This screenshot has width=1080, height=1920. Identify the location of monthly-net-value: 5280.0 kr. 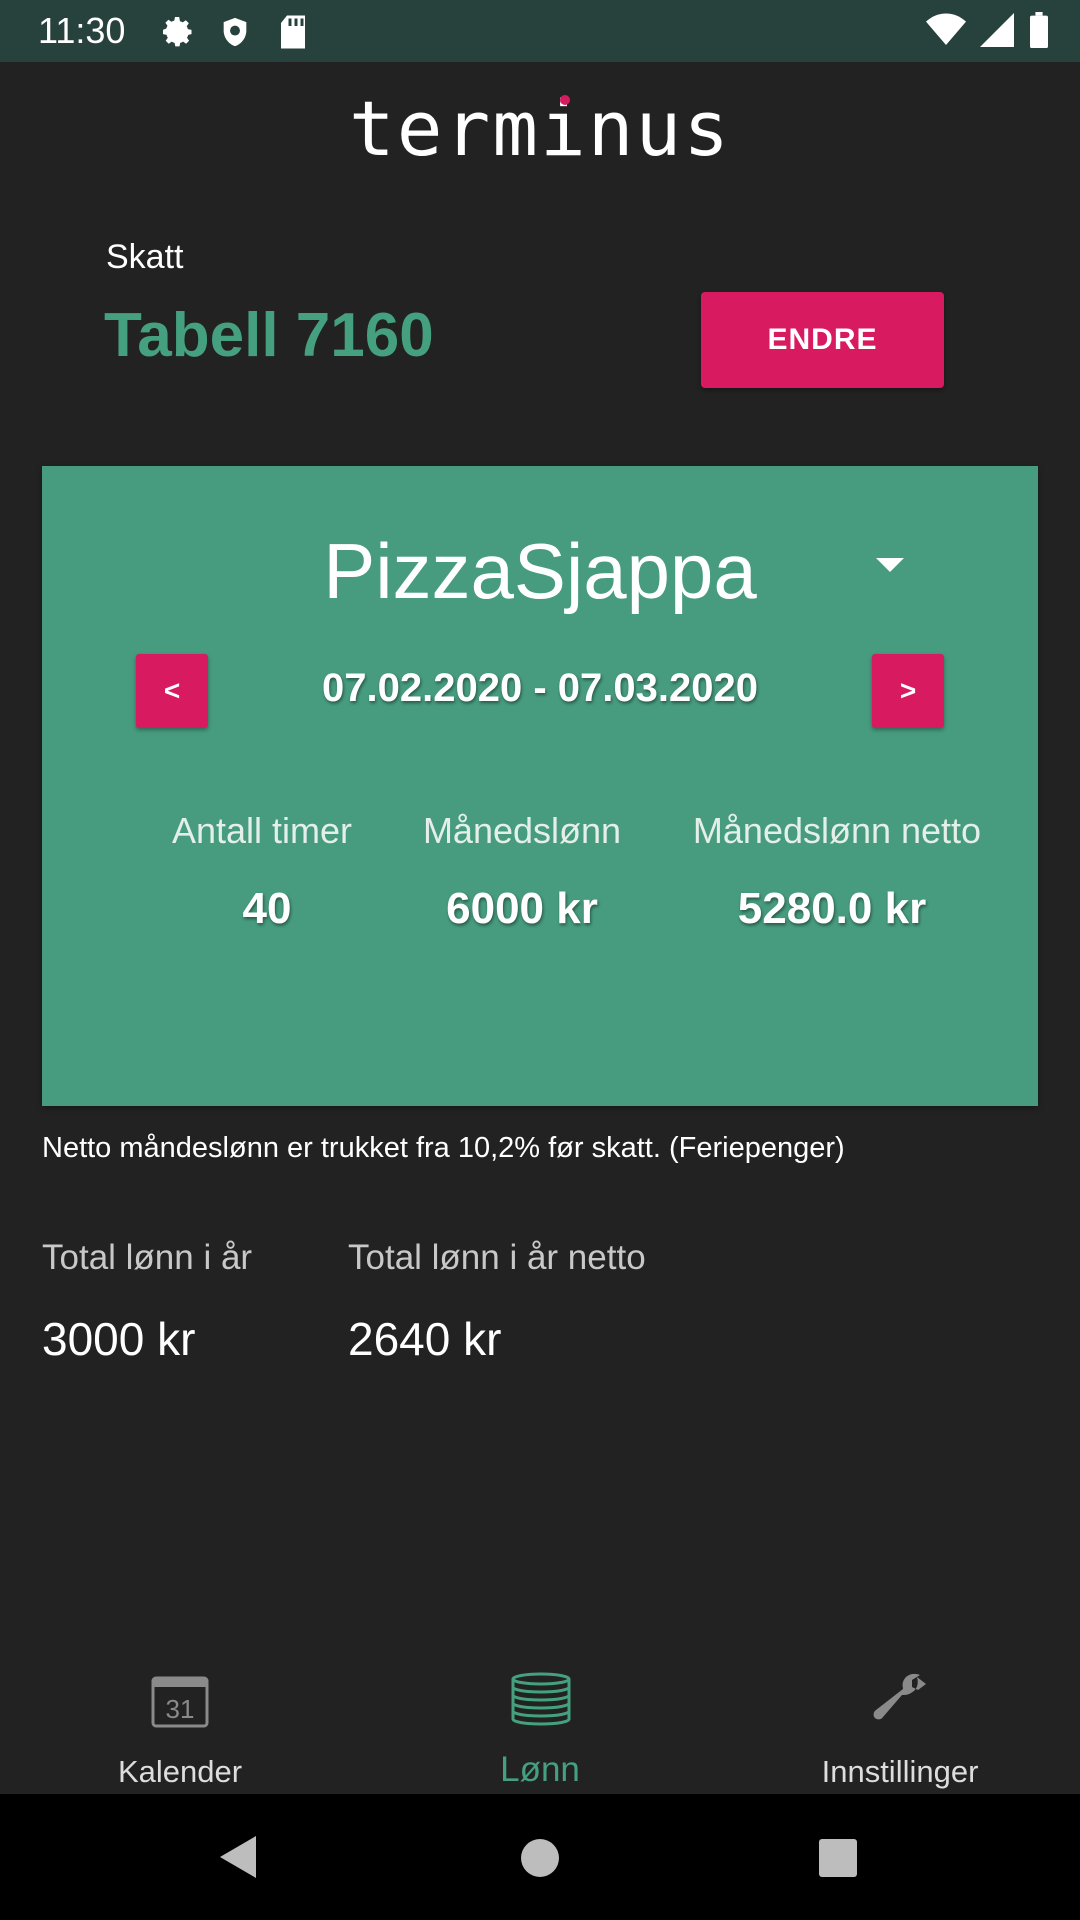
(832, 908).